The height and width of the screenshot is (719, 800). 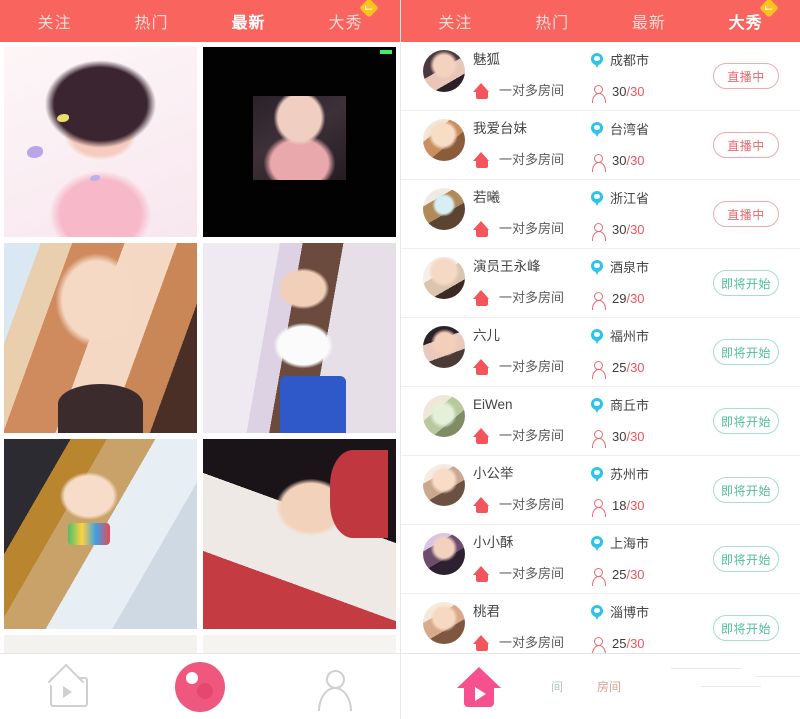 I want to click on location-line: 酒泉市, so click(x=645, y=267).